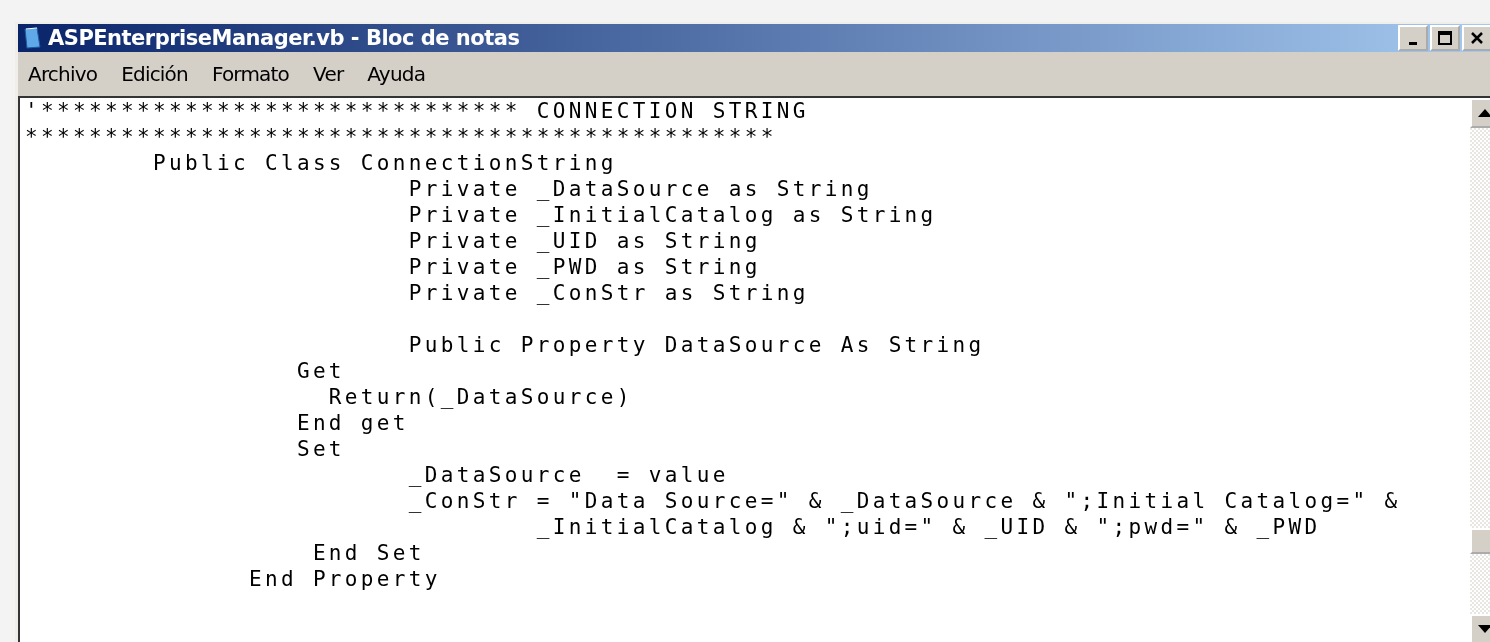 This screenshot has height=642, width=1490. What do you see at coordinates (568, 475) in the screenshot?
I see `code-line: _DataSource = value` at bounding box center [568, 475].